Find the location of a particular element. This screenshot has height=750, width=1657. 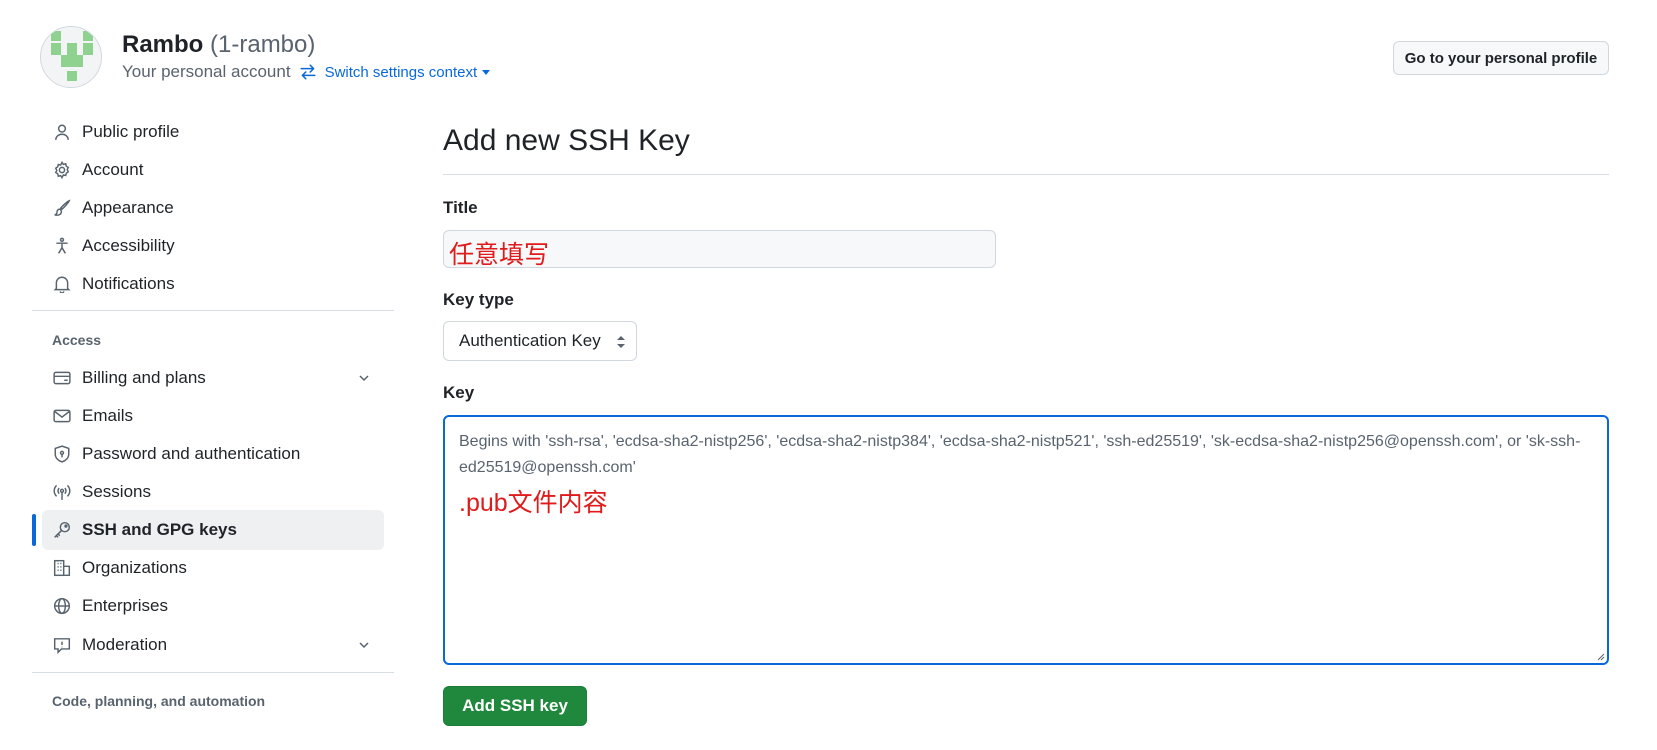

sidebar-item-appearance: Appearance is located at coordinates (213, 208).